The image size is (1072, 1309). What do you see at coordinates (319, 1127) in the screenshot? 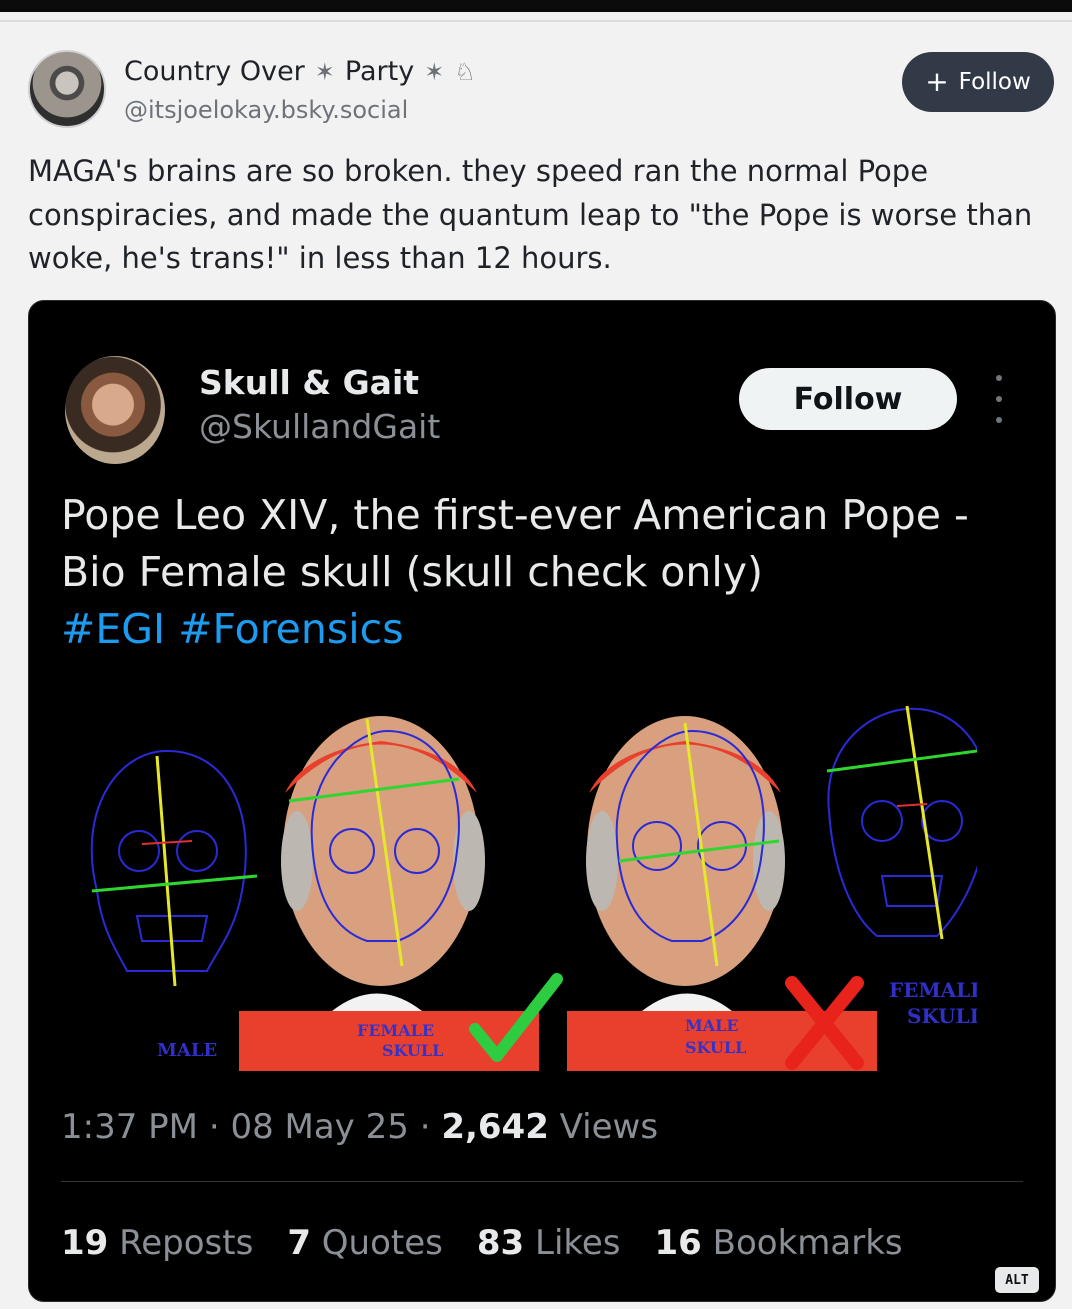
I see `post-date: 08 May 25` at bounding box center [319, 1127].